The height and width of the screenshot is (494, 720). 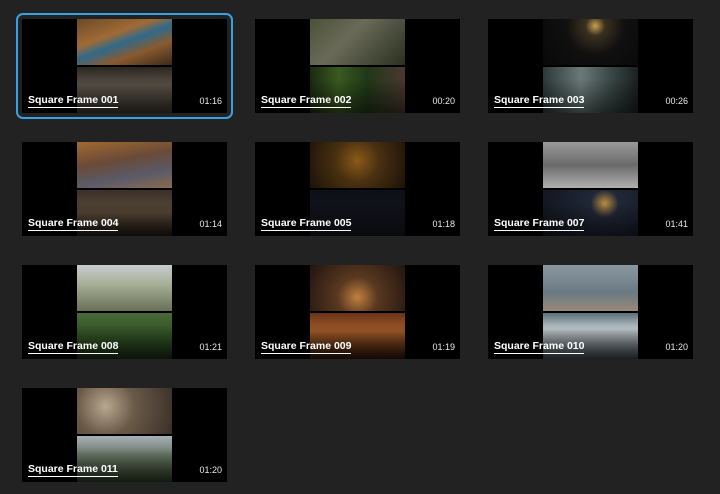 What do you see at coordinates (306, 101) in the screenshot?
I see `clip-title: Square Frame 002` at bounding box center [306, 101].